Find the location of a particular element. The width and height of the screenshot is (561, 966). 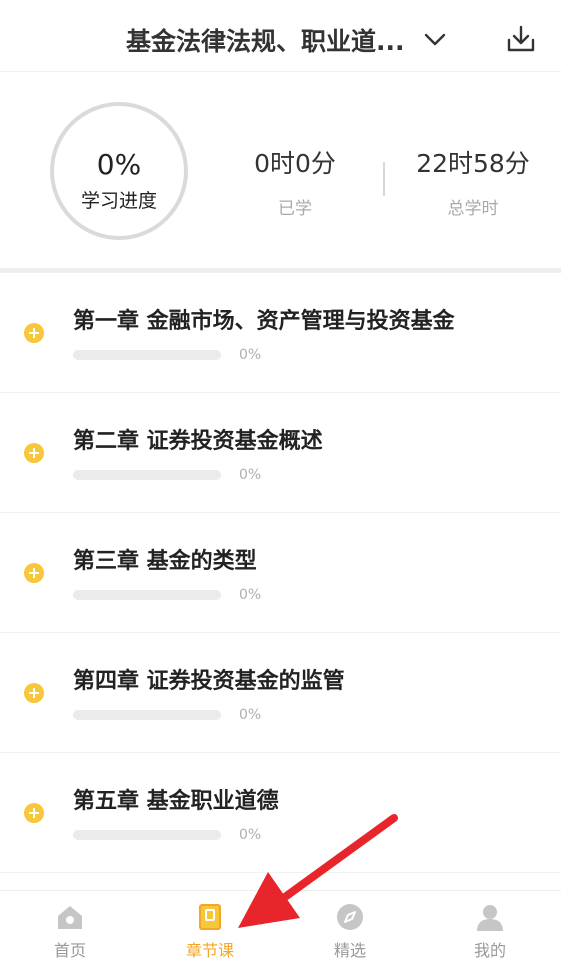

chapter-title: 第四章 证券投资基金的监管 is located at coordinates (209, 679).